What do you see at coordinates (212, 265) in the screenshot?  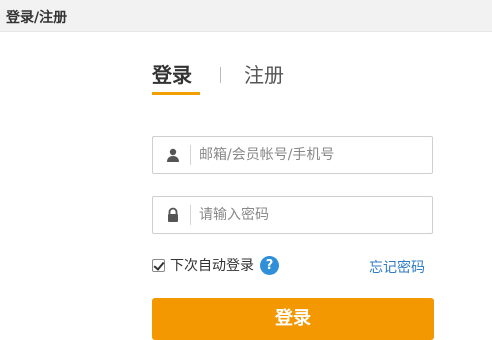 I see `remember-me-label: 下次自动登录` at bounding box center [212, 265].